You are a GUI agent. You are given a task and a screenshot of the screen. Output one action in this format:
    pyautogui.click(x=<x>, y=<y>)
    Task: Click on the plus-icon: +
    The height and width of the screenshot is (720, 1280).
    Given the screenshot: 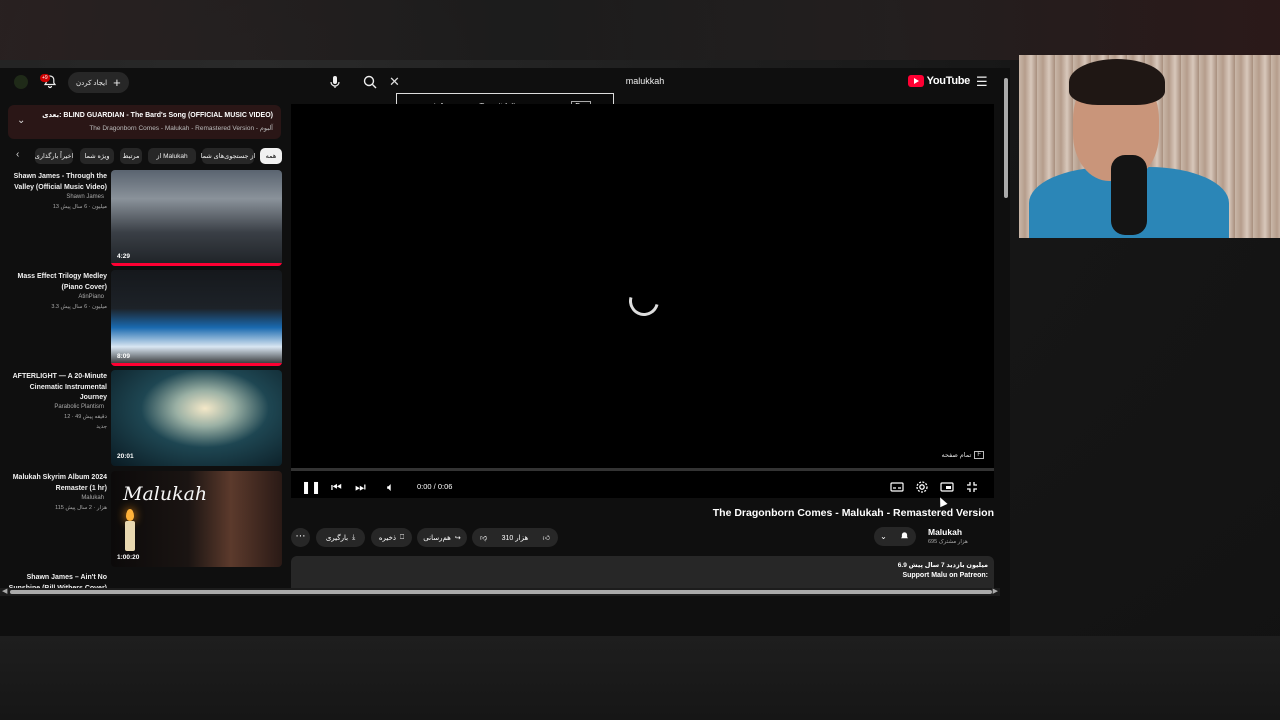 What is the action you would take?
    pyautogui.click(x=117, y=82)
    